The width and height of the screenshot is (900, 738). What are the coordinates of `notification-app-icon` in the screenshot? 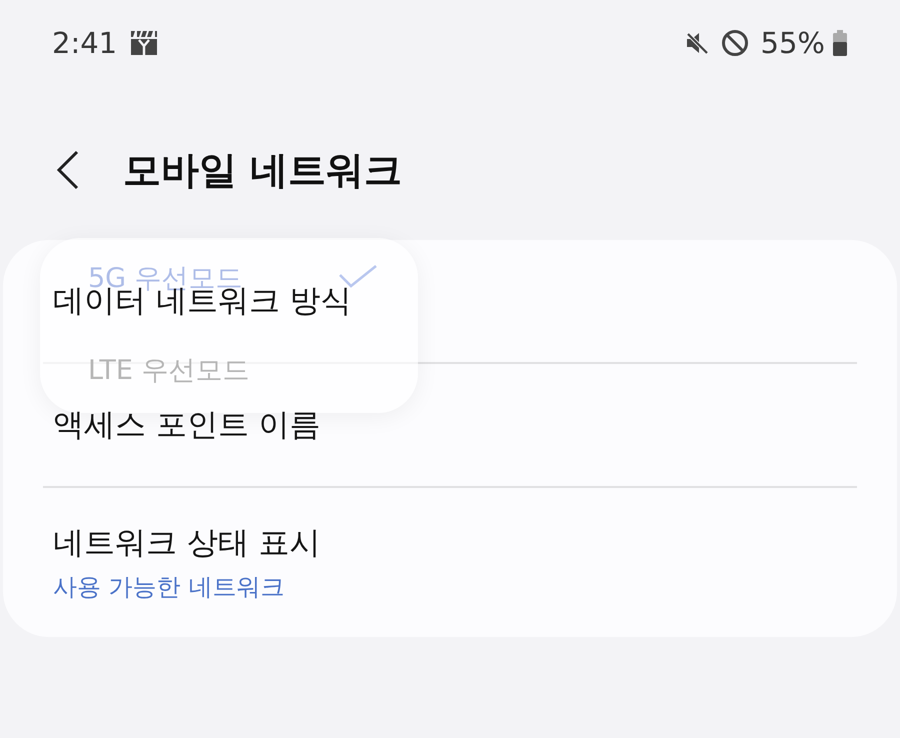 It's located at (144, 43).